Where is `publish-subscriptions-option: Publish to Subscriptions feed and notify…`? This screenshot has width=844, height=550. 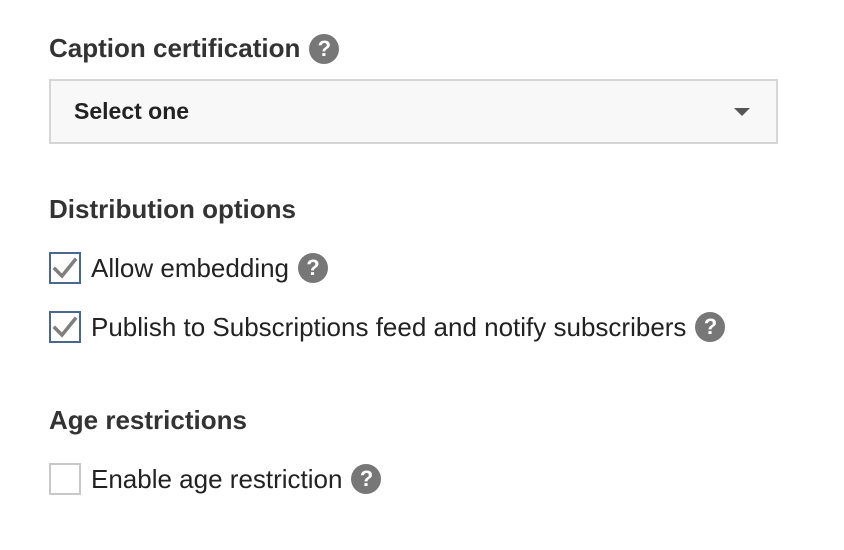
publish-subscriptions-option: Publish to Subscriptions feed and notify… is located at coordinates (387, 327).